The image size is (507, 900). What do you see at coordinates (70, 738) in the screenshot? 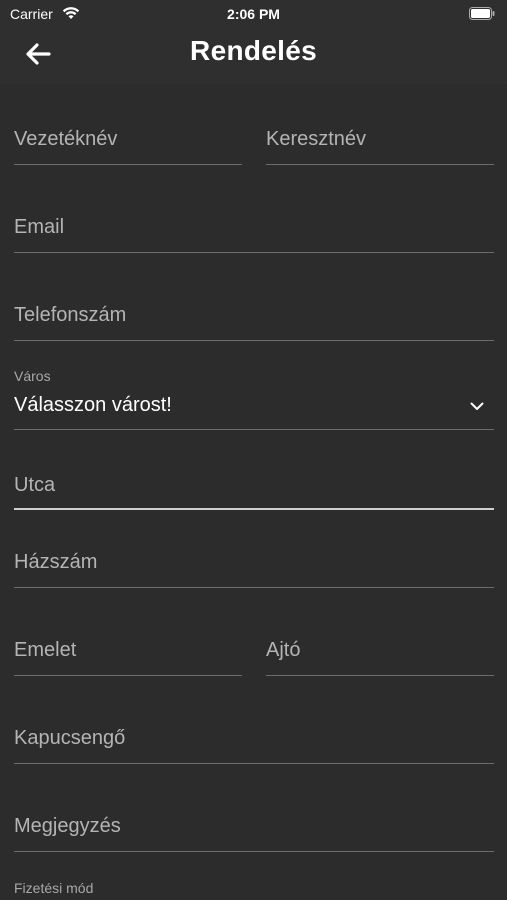
I see `doorbell-placeholder: Kapucsengő` at bounding box center [70, 738].